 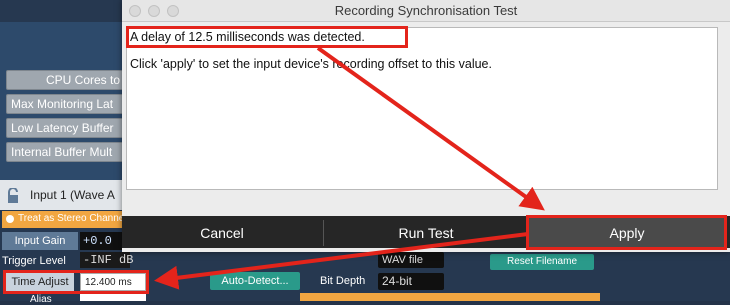 What do you see at coordinates (341, 261) in the screenshot?
I see `arrow-to-time-adjust` at bounding box center [341, 261].